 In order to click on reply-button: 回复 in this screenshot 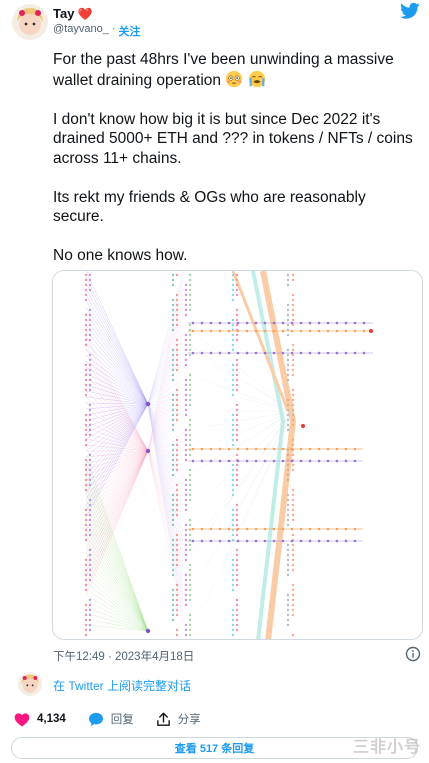, I will do `click(111, 719)`.